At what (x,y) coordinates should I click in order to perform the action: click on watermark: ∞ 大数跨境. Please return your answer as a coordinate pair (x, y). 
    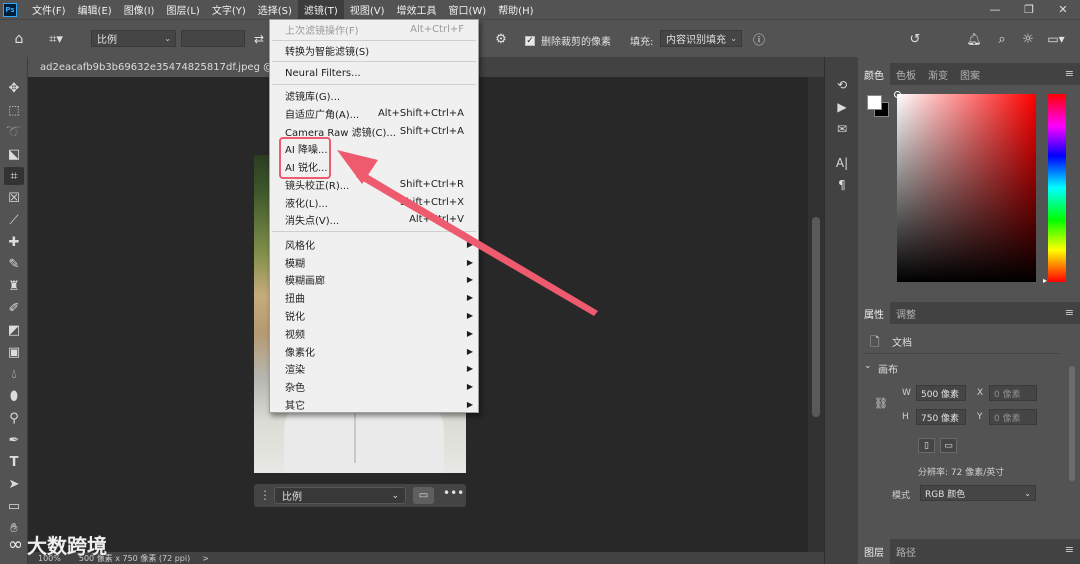
    Looking at the image, I should click on (57, 544).